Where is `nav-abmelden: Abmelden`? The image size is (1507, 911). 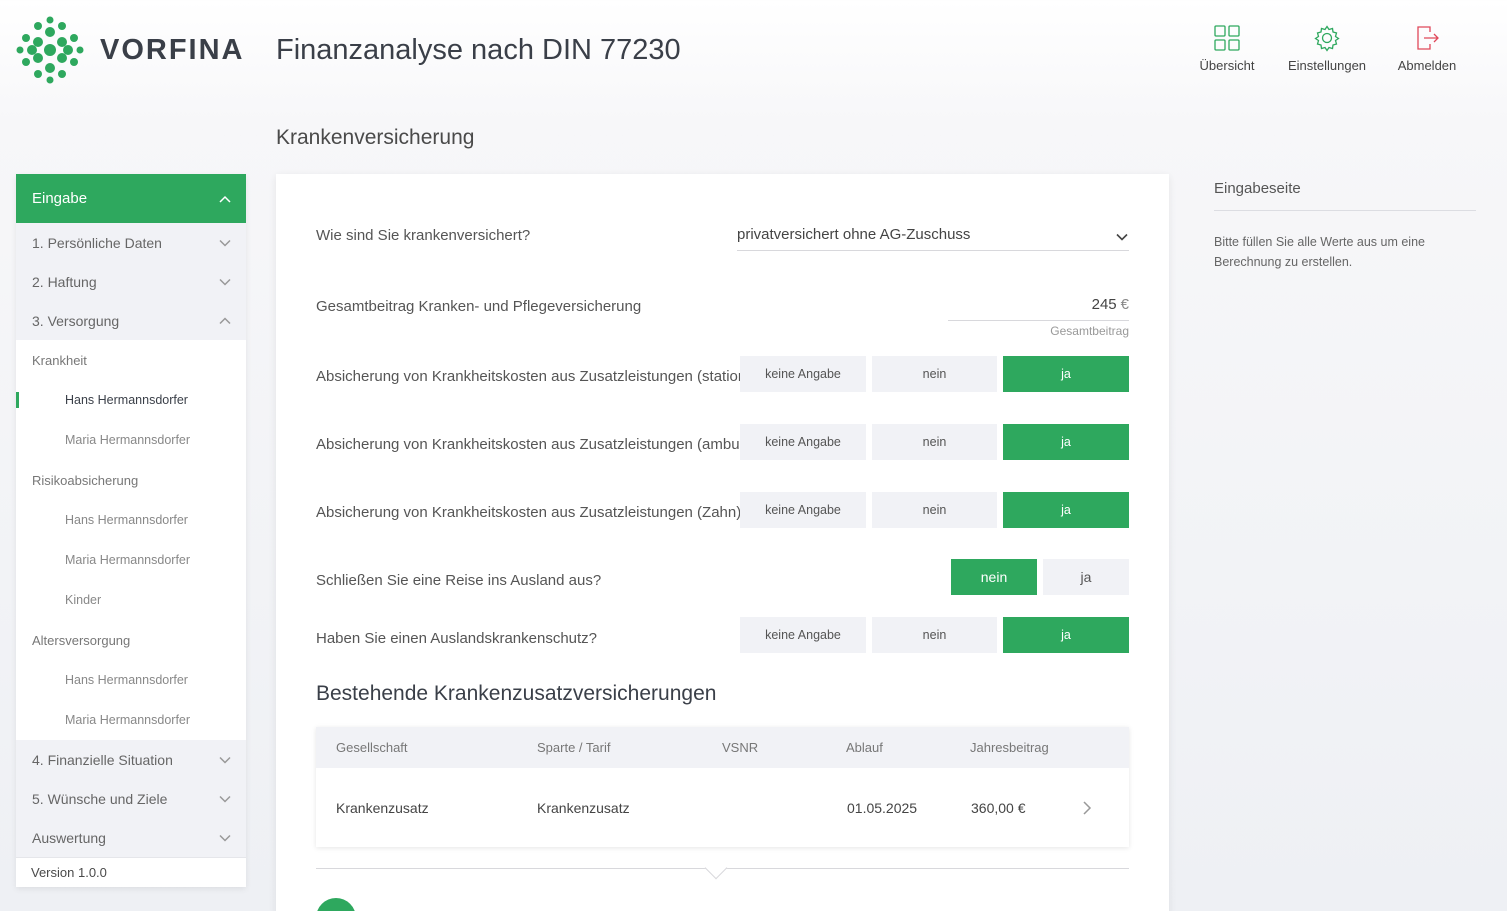 nav-abmelden: Abmelden is located at coordinates (1427, 48).